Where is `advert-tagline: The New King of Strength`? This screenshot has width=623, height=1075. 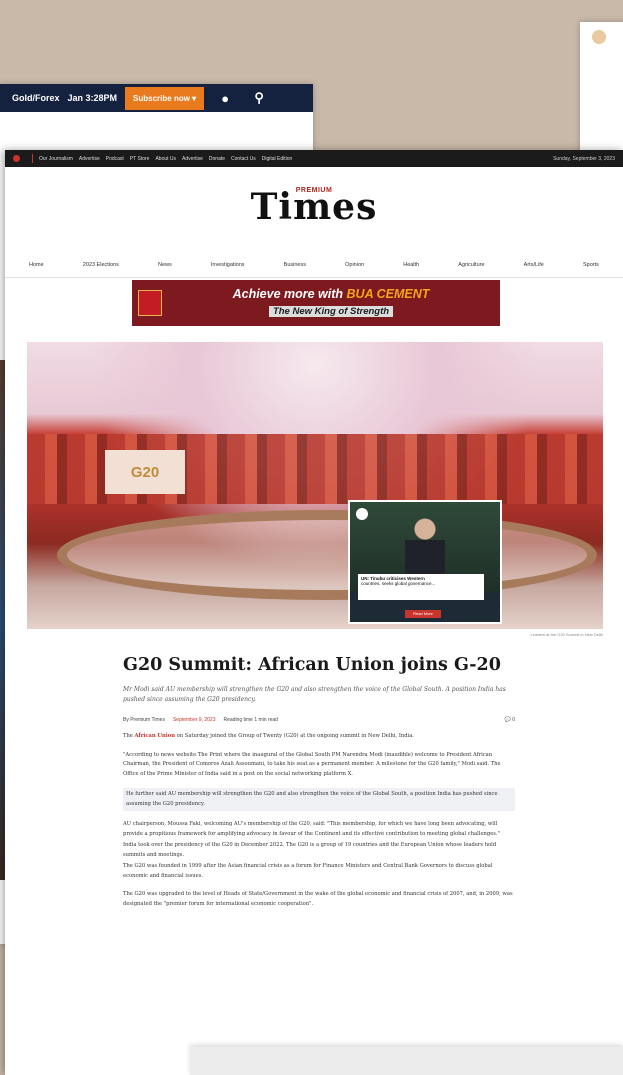
advert-tagline: The New King of Strength is located at coordinates (331, 311).